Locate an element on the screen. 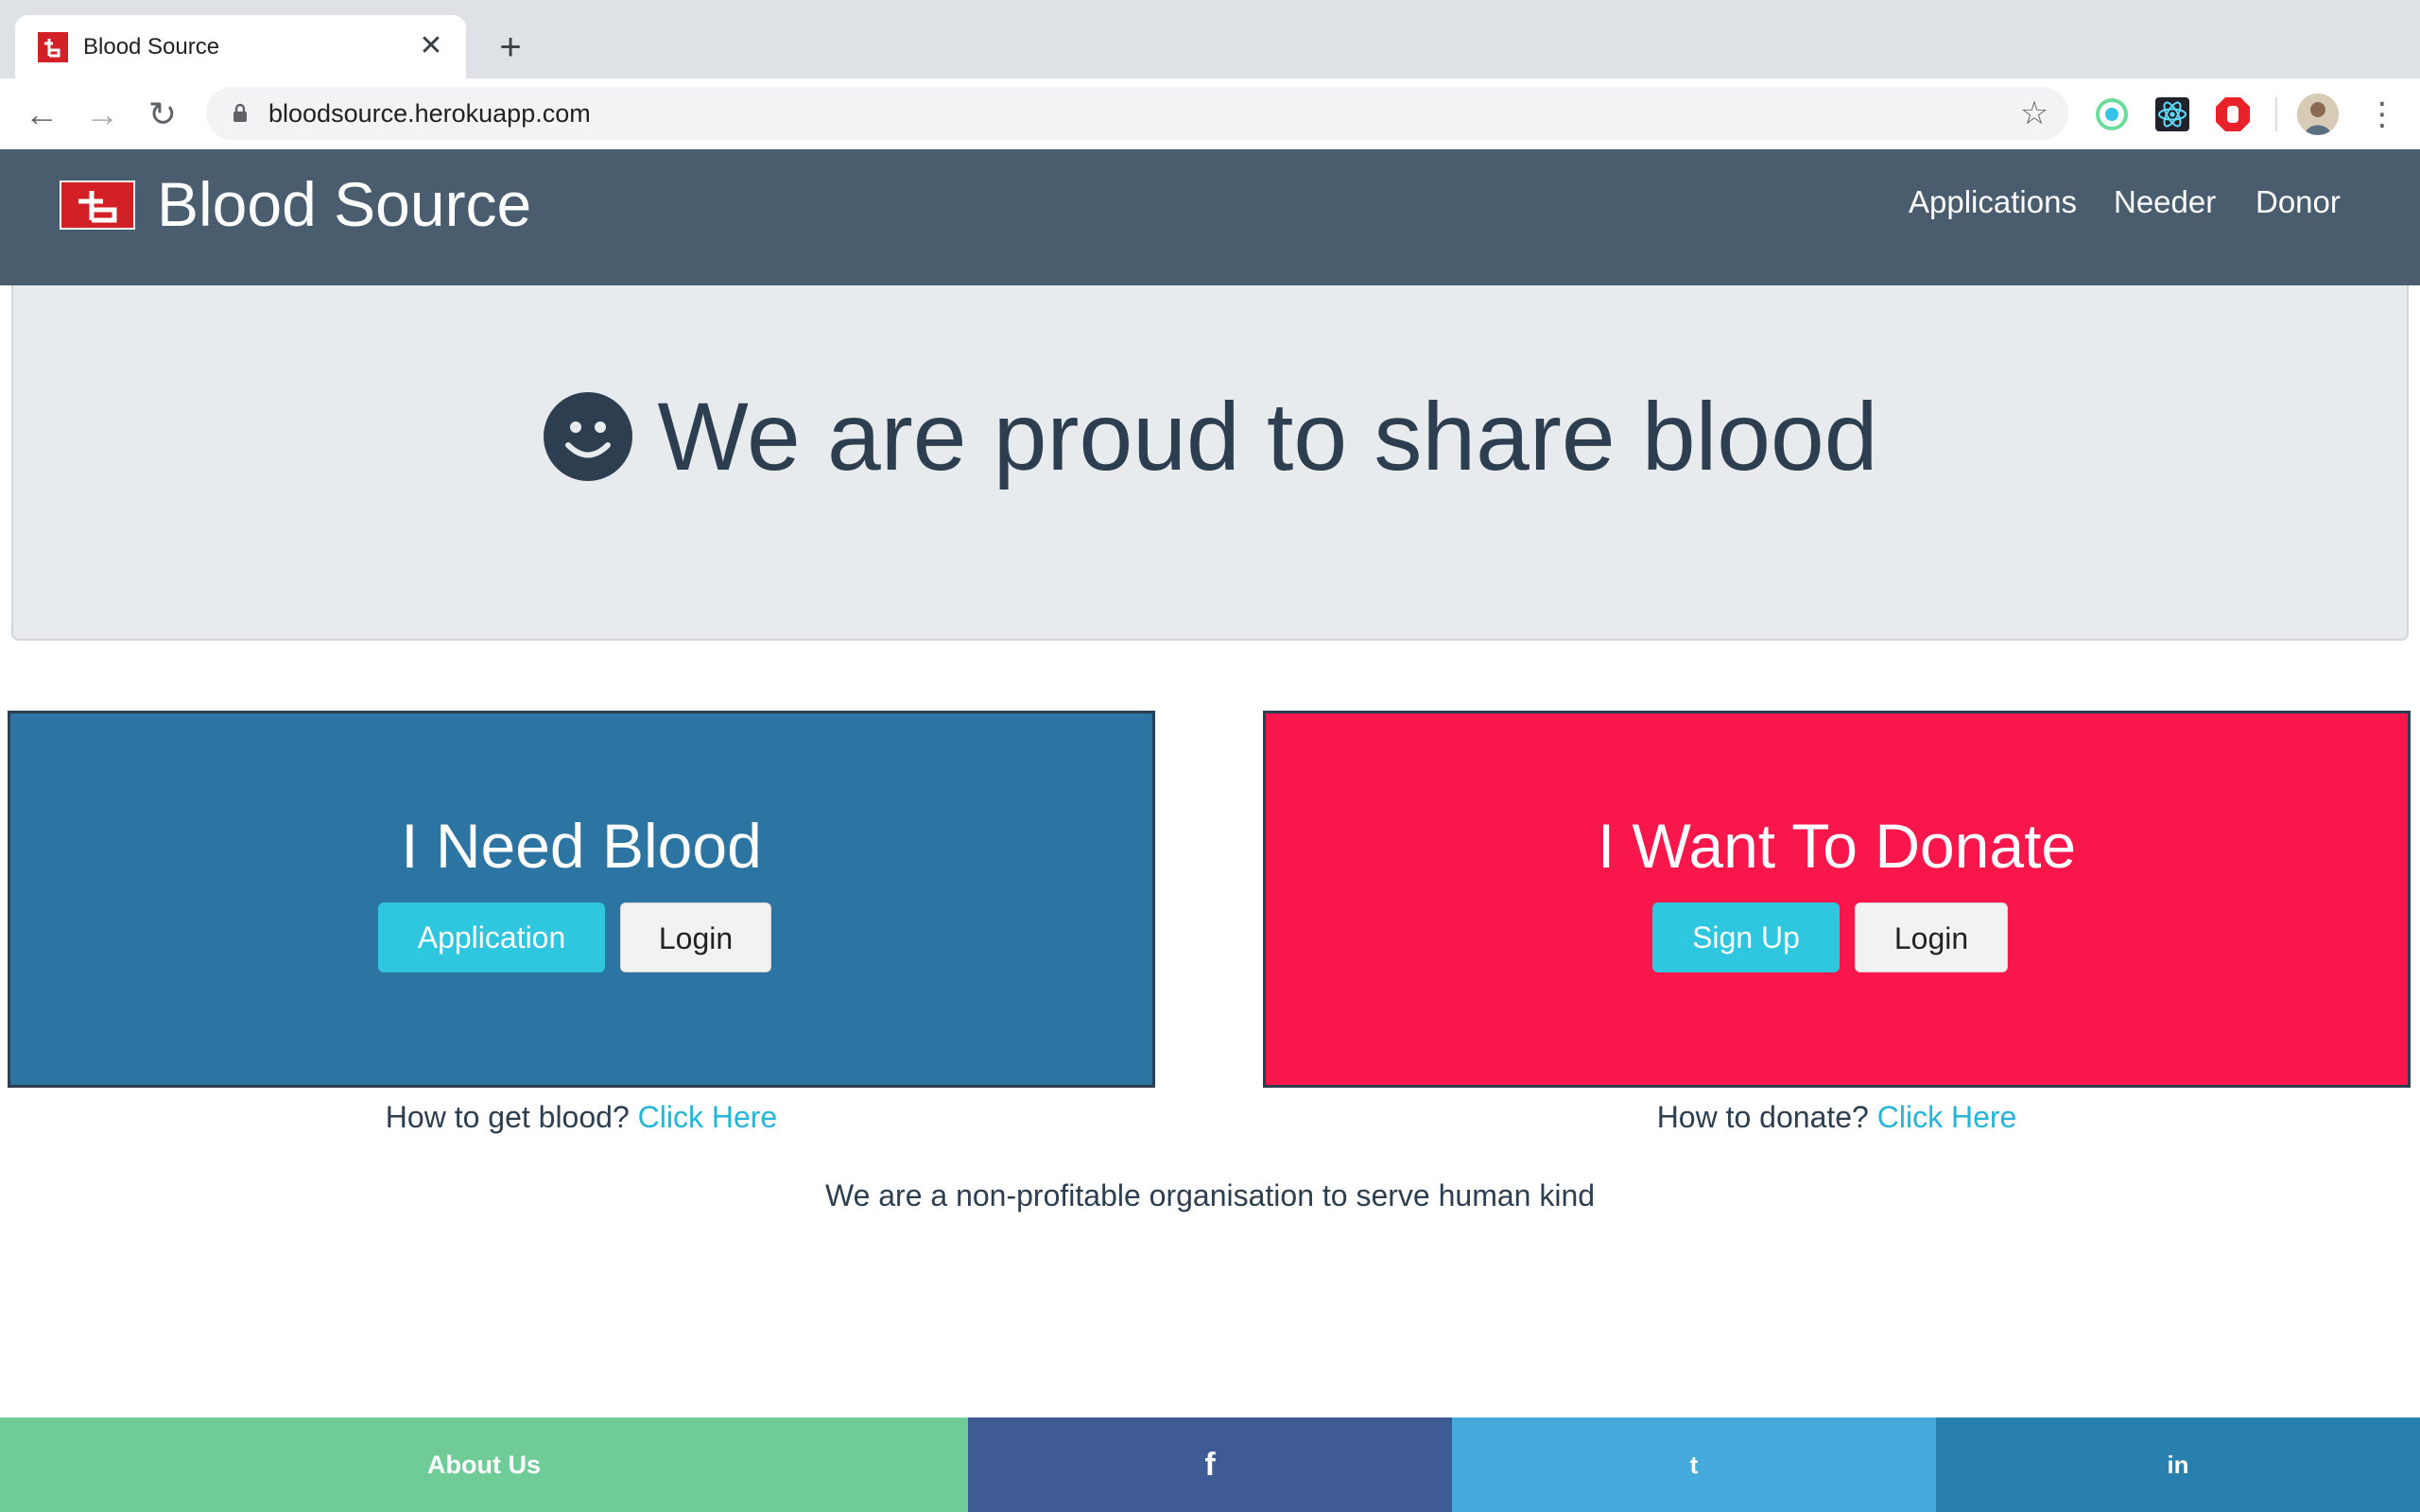 The image size is (2420, 1512). nav-link-needer: Needer is located at coordinates (2165, 202).